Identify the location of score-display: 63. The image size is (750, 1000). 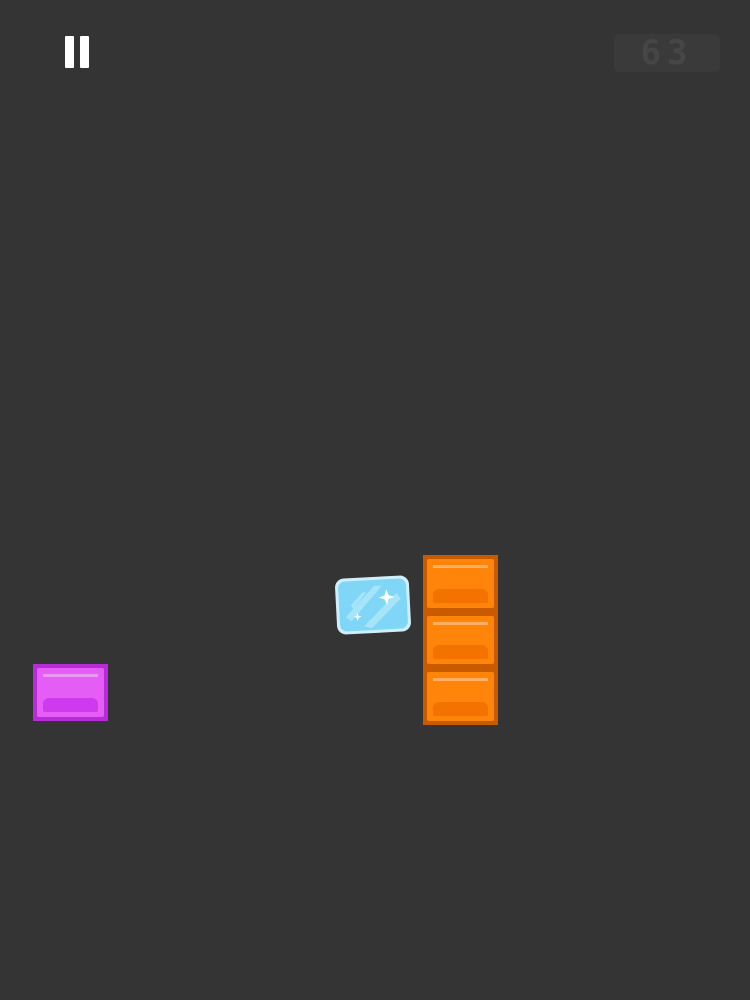
(667, 53).